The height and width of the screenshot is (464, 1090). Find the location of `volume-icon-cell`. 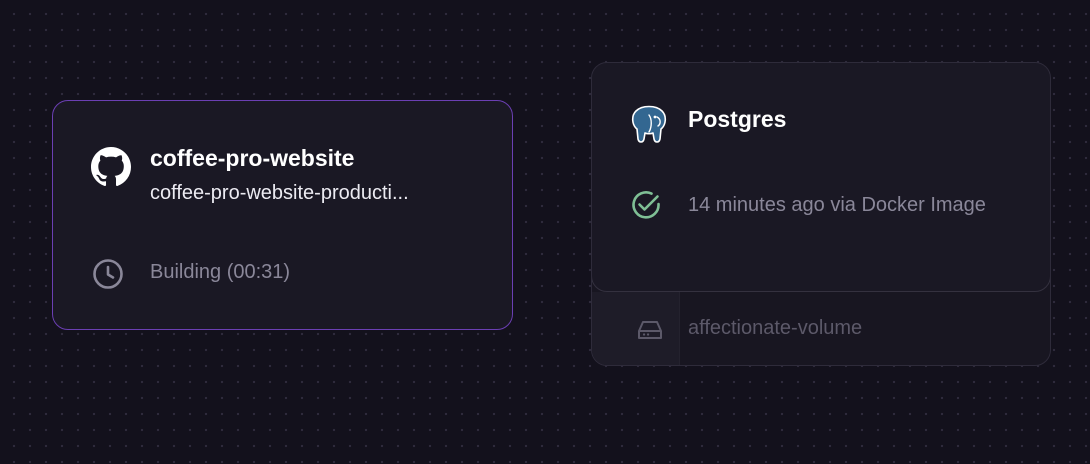

volume-icon-cell is located at coordinates (636, 328).